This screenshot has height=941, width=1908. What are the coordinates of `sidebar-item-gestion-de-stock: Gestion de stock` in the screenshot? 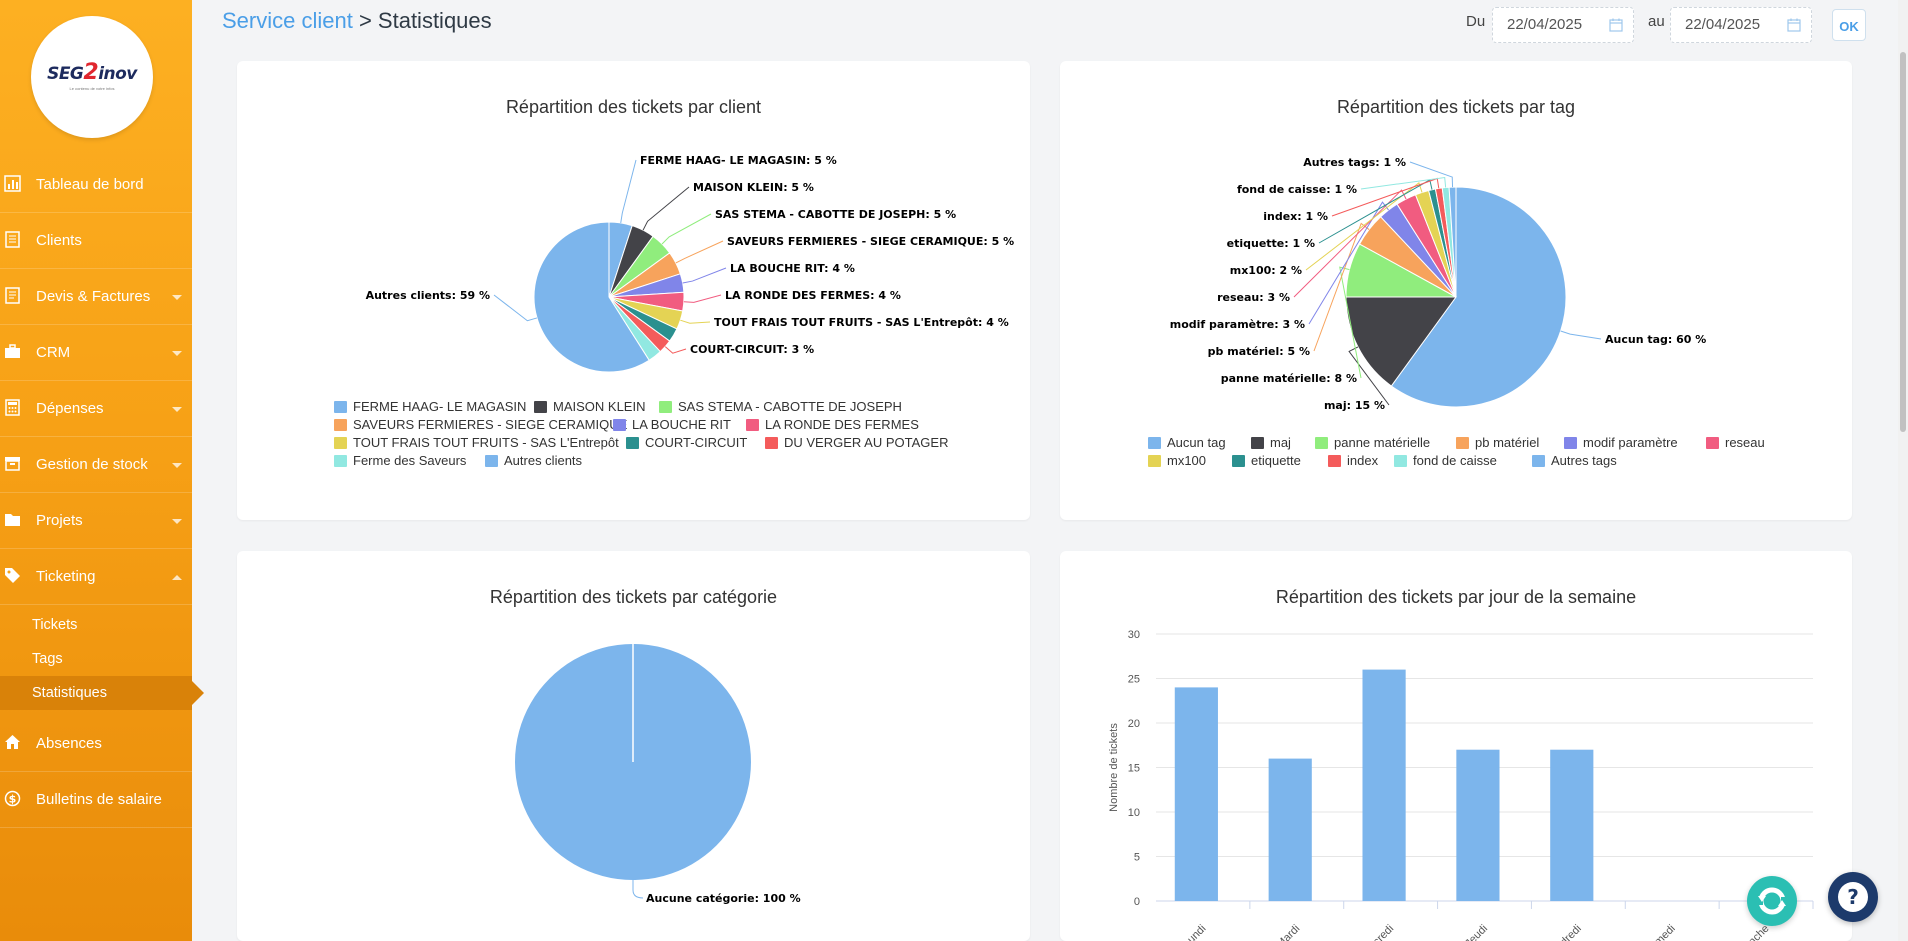 It's located at (96, 465).